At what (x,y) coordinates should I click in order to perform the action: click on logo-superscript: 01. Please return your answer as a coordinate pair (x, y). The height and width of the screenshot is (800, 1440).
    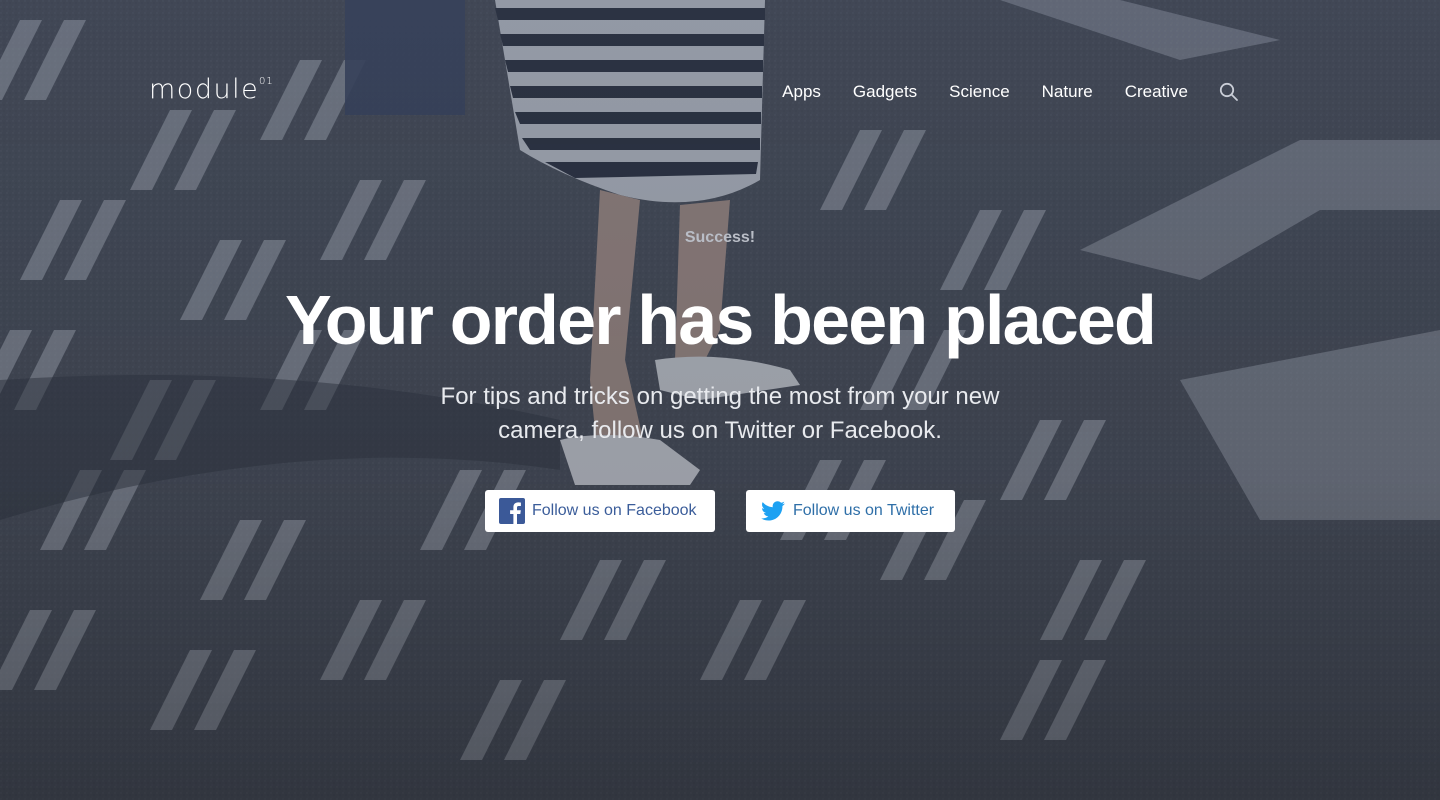
    Looking at the image, I should click on (266, 81).